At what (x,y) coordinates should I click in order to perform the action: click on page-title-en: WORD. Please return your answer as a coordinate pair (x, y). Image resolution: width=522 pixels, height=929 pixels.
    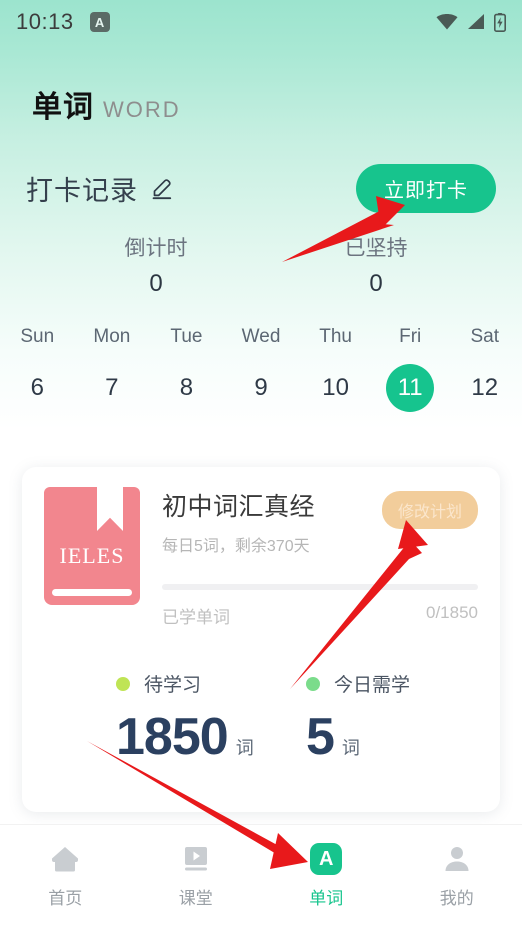
    Looking at the image, I should click on (142, 109).